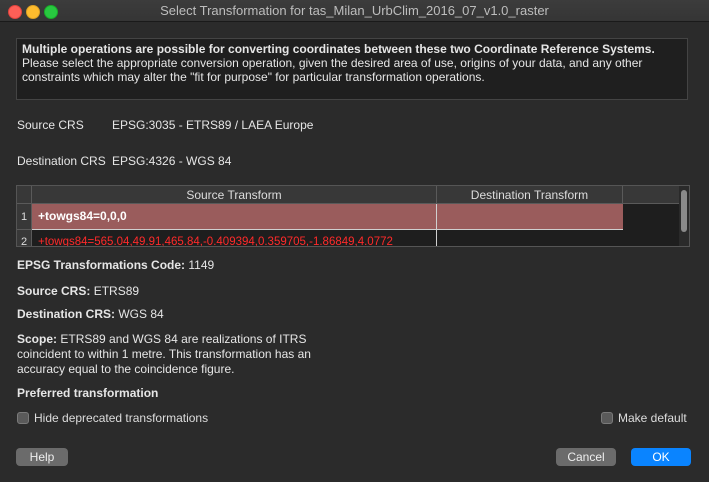 The image size is (709, 482). I want to click on hide-deprecated-checkbox: Hide deprecated transformations, so click(112, 418).